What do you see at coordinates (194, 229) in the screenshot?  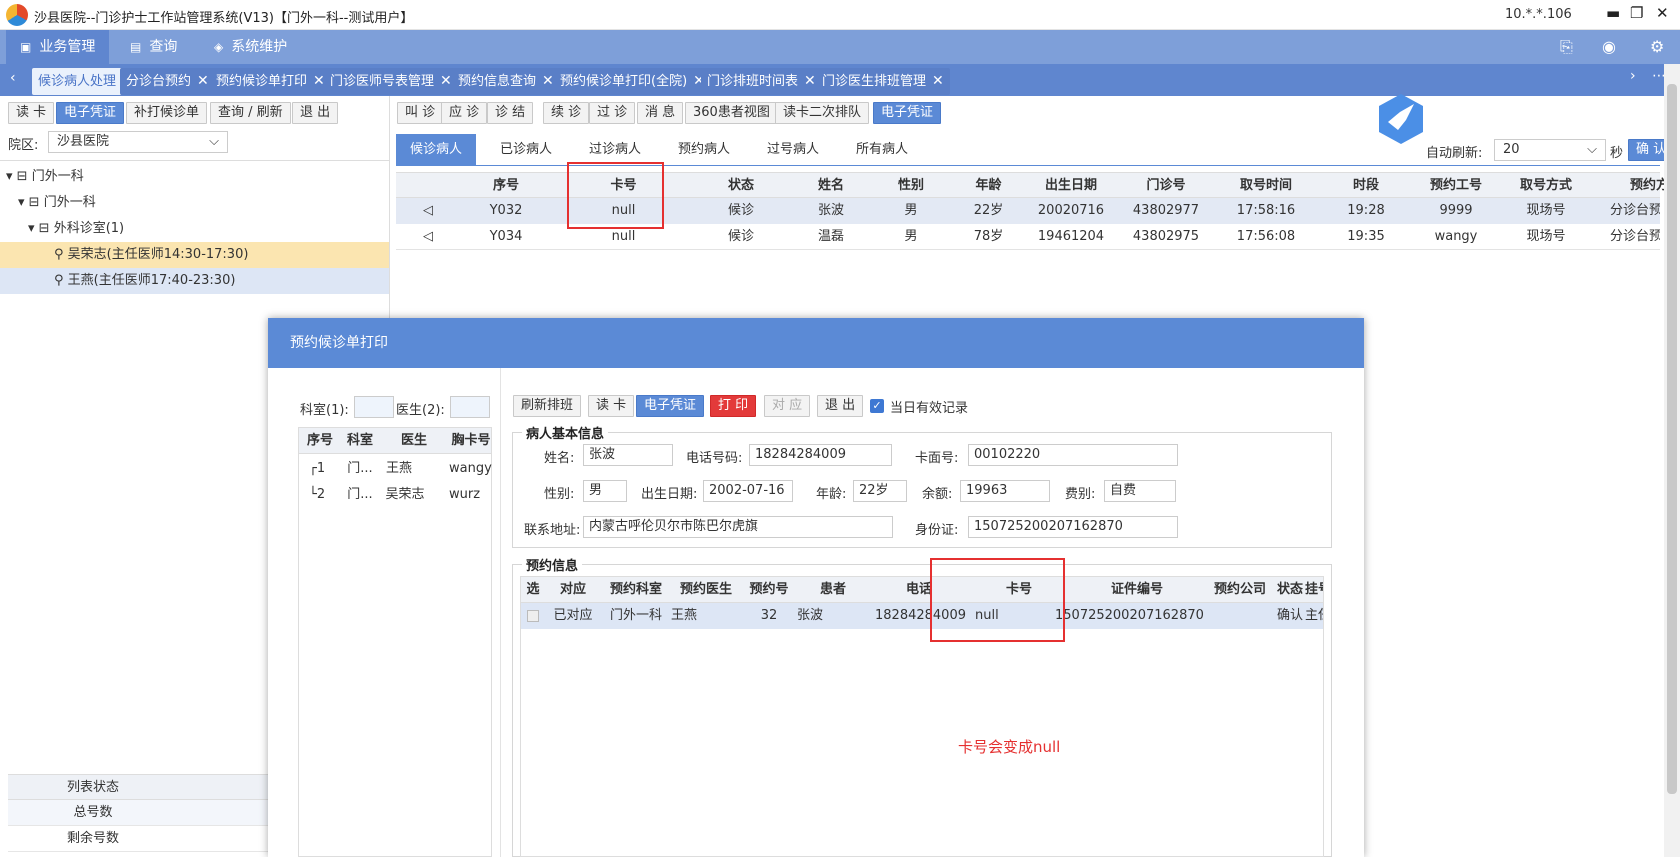 I see `tree-node-room: ▾ ⊟ 外科诊室(1)` at bounding box center [194, 229].